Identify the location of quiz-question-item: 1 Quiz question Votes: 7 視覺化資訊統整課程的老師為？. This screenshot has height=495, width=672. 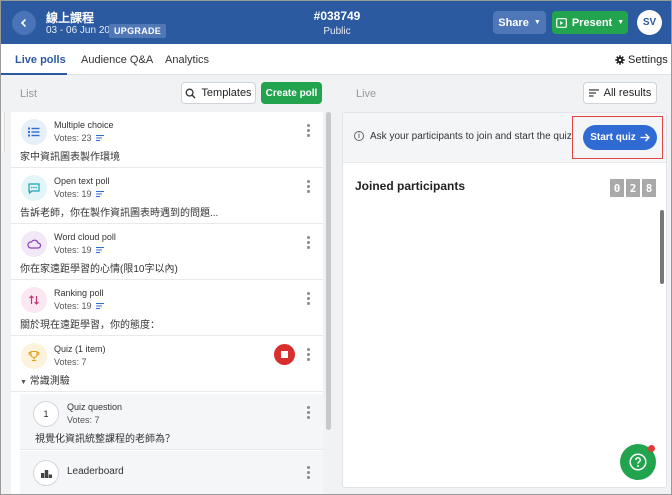
(171, 422).